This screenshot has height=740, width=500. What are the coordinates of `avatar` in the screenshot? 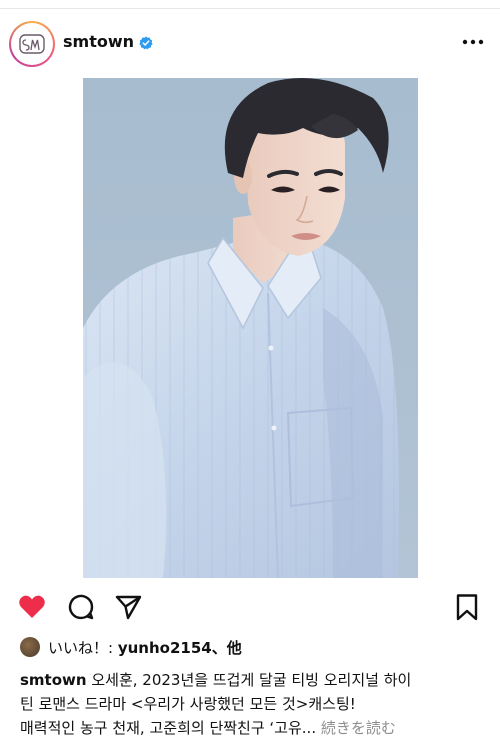 It's located at (32, 44).